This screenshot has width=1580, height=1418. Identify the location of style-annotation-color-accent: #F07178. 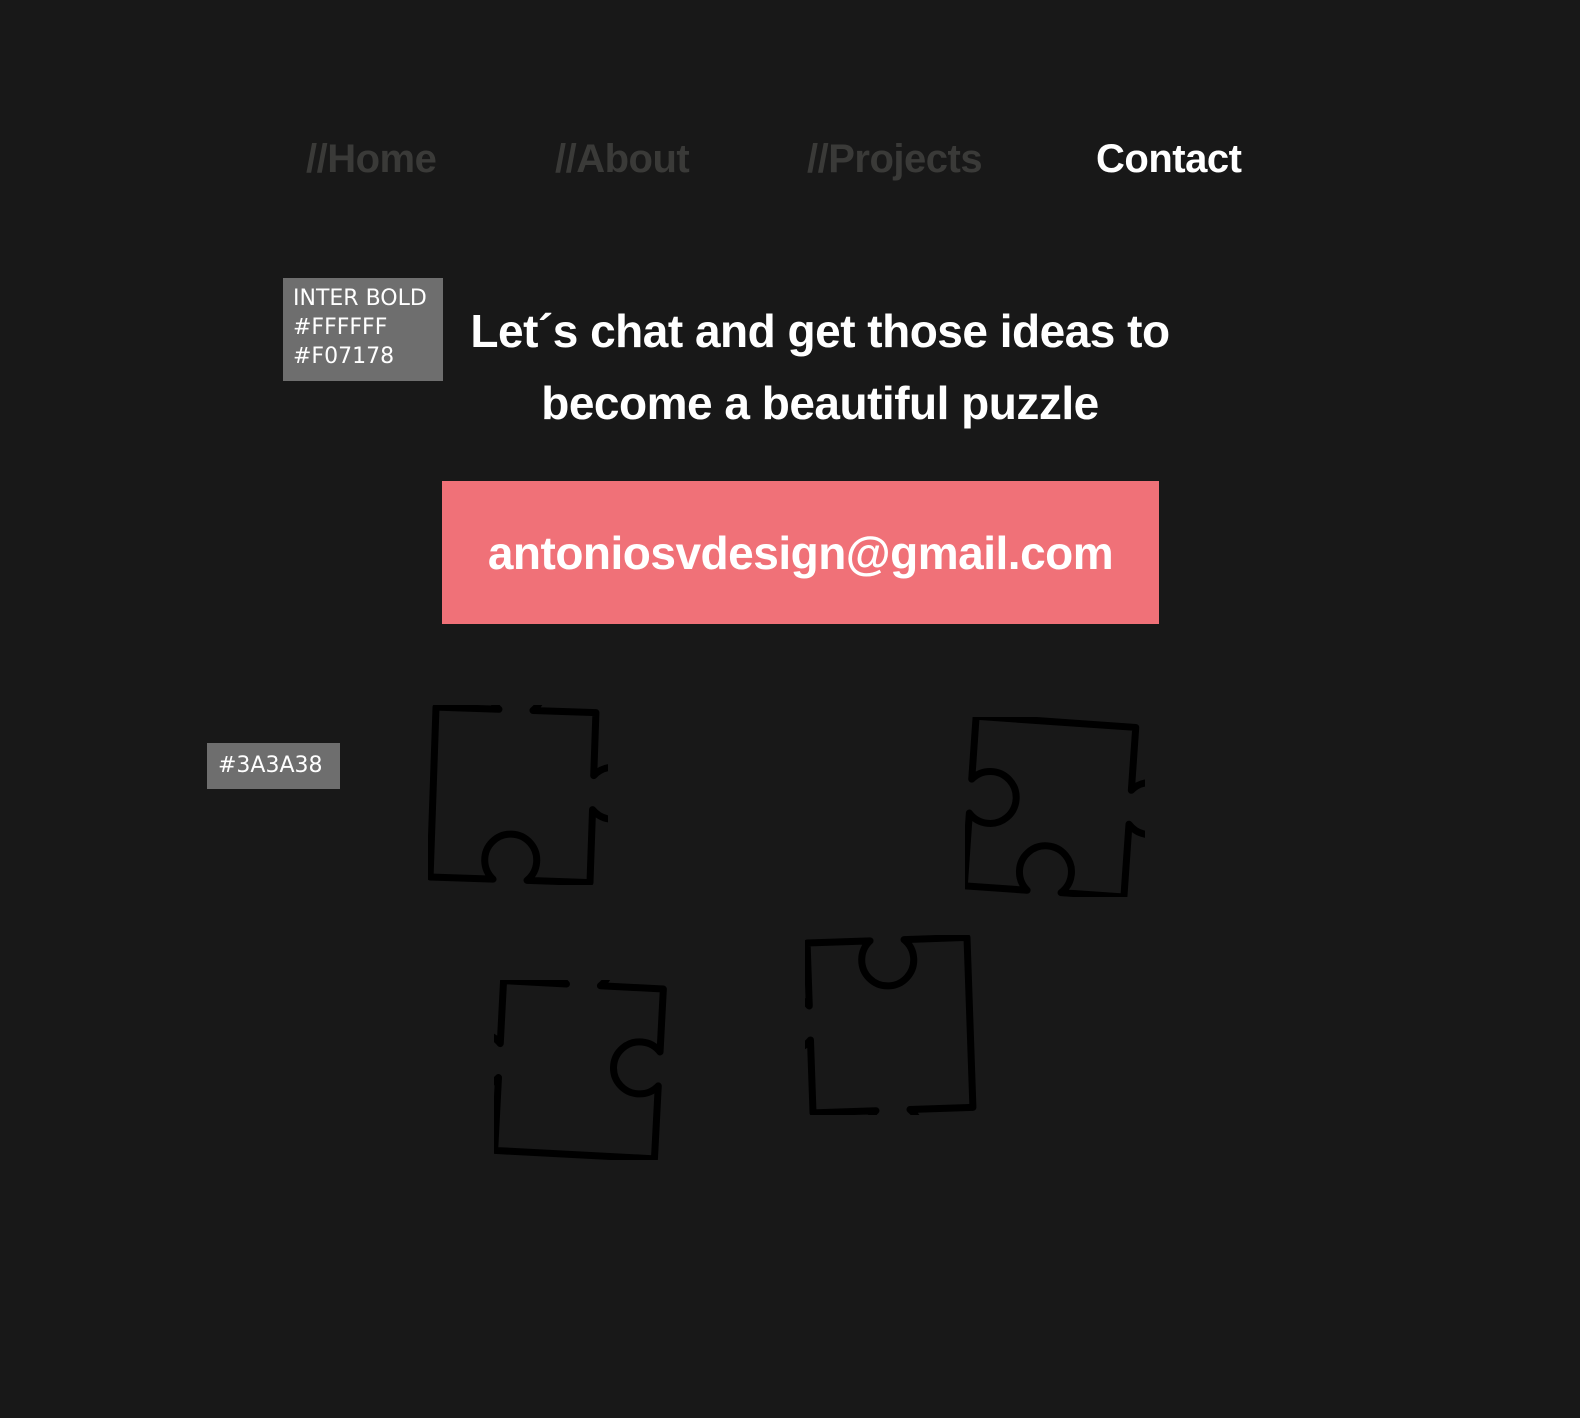
(344, 356).